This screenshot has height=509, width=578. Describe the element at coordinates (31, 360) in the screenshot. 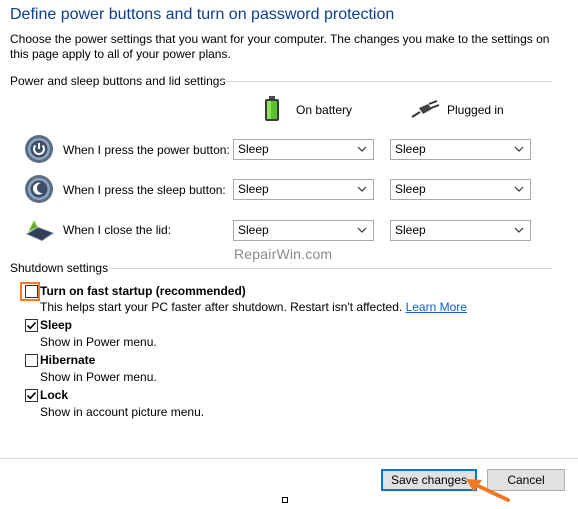

I see `hibernate-checkbox` at that location.